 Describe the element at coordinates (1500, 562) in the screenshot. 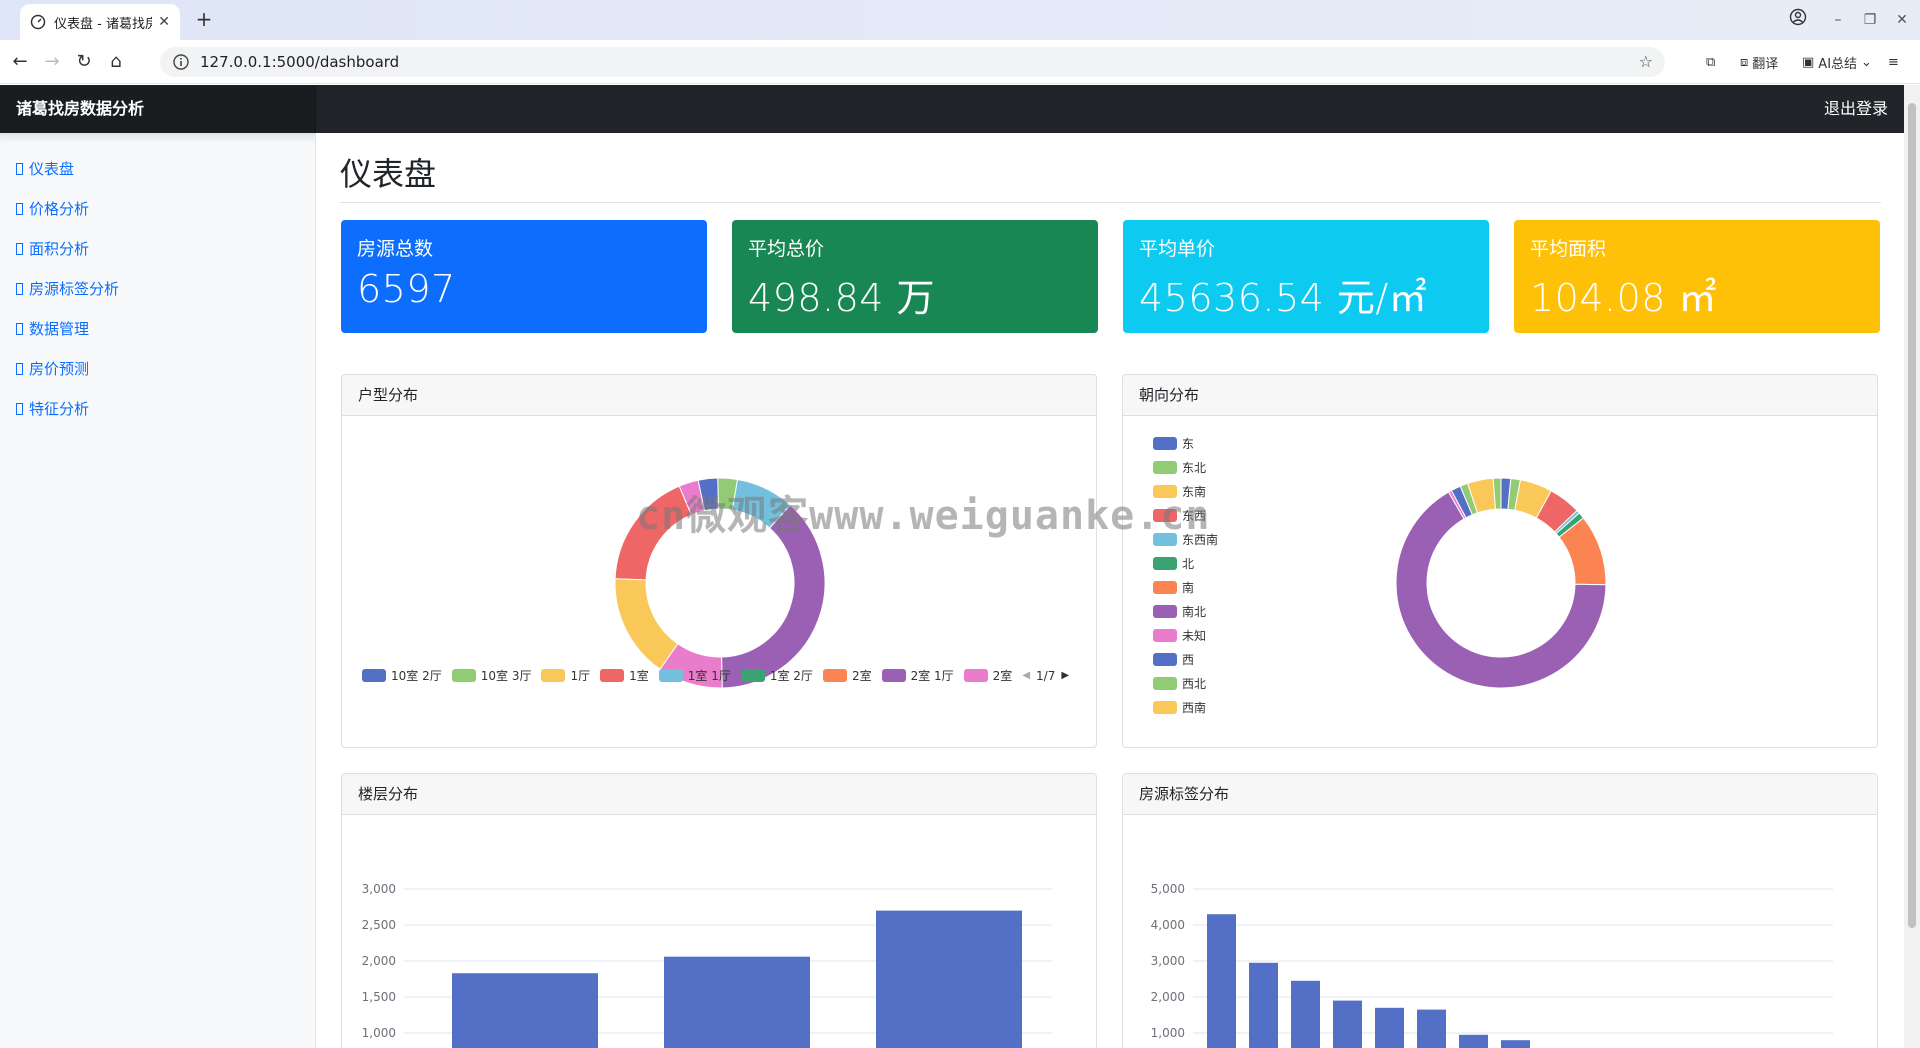

I see `orientation-donut-chart` at that location.